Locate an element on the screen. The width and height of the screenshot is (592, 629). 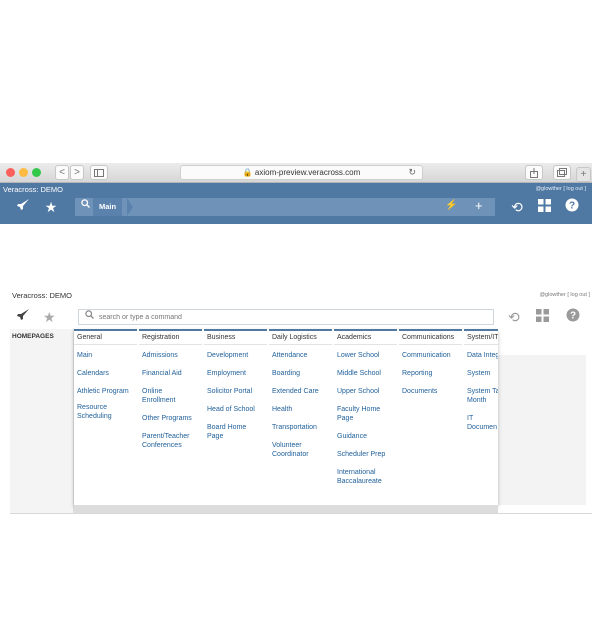
zoom-window-button is located at coordinates (36, 172).